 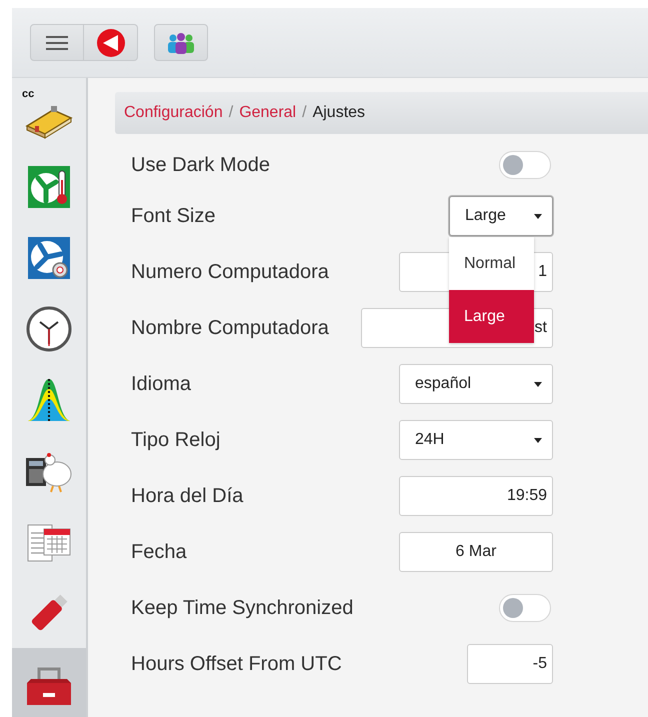 I want to click on setting-label: Keep Time Synchronized, so click(x=242, y=608).